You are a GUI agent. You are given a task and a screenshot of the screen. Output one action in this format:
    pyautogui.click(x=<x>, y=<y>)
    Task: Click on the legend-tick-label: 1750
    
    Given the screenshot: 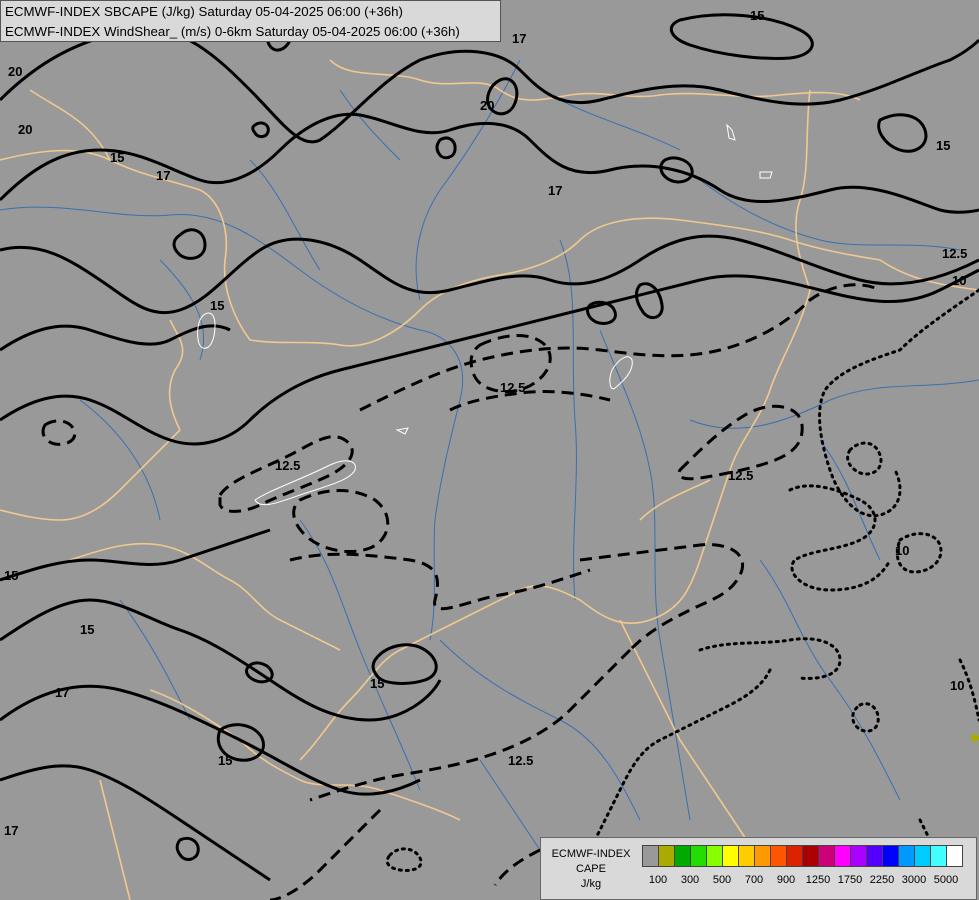 What is the action you would take?
    pyautogui.click(x=850, y=880)
    